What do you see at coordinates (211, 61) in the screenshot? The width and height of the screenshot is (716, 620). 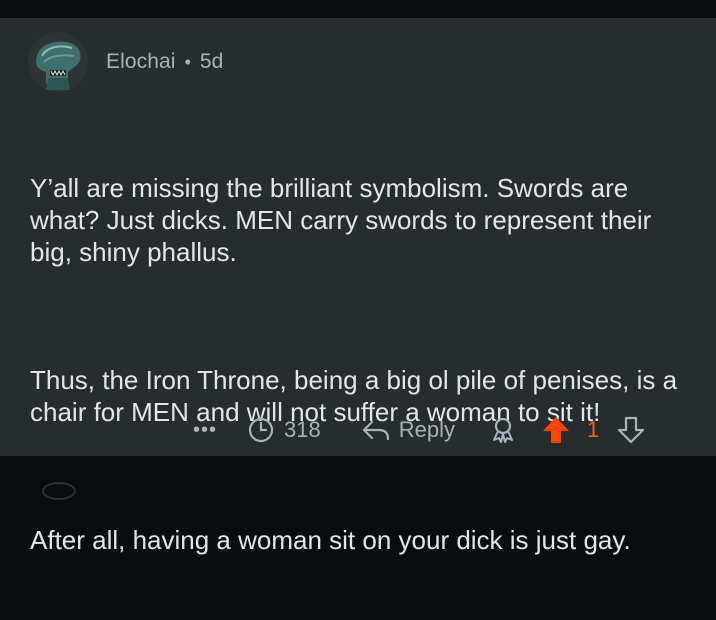 I see `comment-age: 5d` at bounding box center [211, 61].